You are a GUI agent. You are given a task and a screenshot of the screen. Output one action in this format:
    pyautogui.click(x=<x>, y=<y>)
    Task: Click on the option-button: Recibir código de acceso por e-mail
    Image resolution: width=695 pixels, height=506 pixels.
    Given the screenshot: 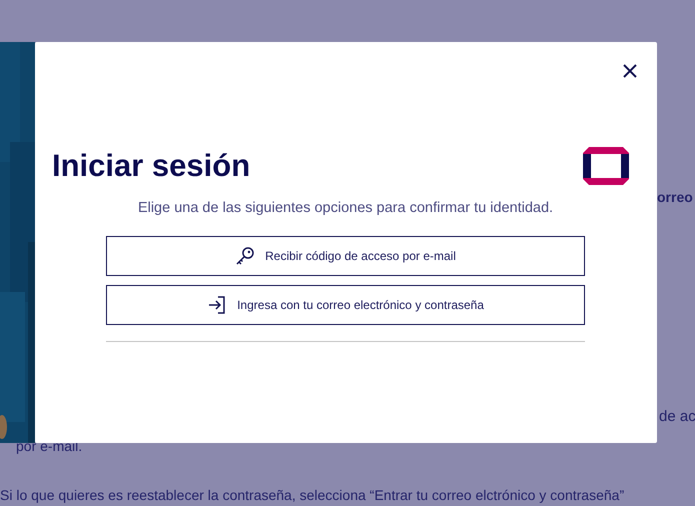 What is the action you would take?
    pyautogui.click(x=345, y=256)
    